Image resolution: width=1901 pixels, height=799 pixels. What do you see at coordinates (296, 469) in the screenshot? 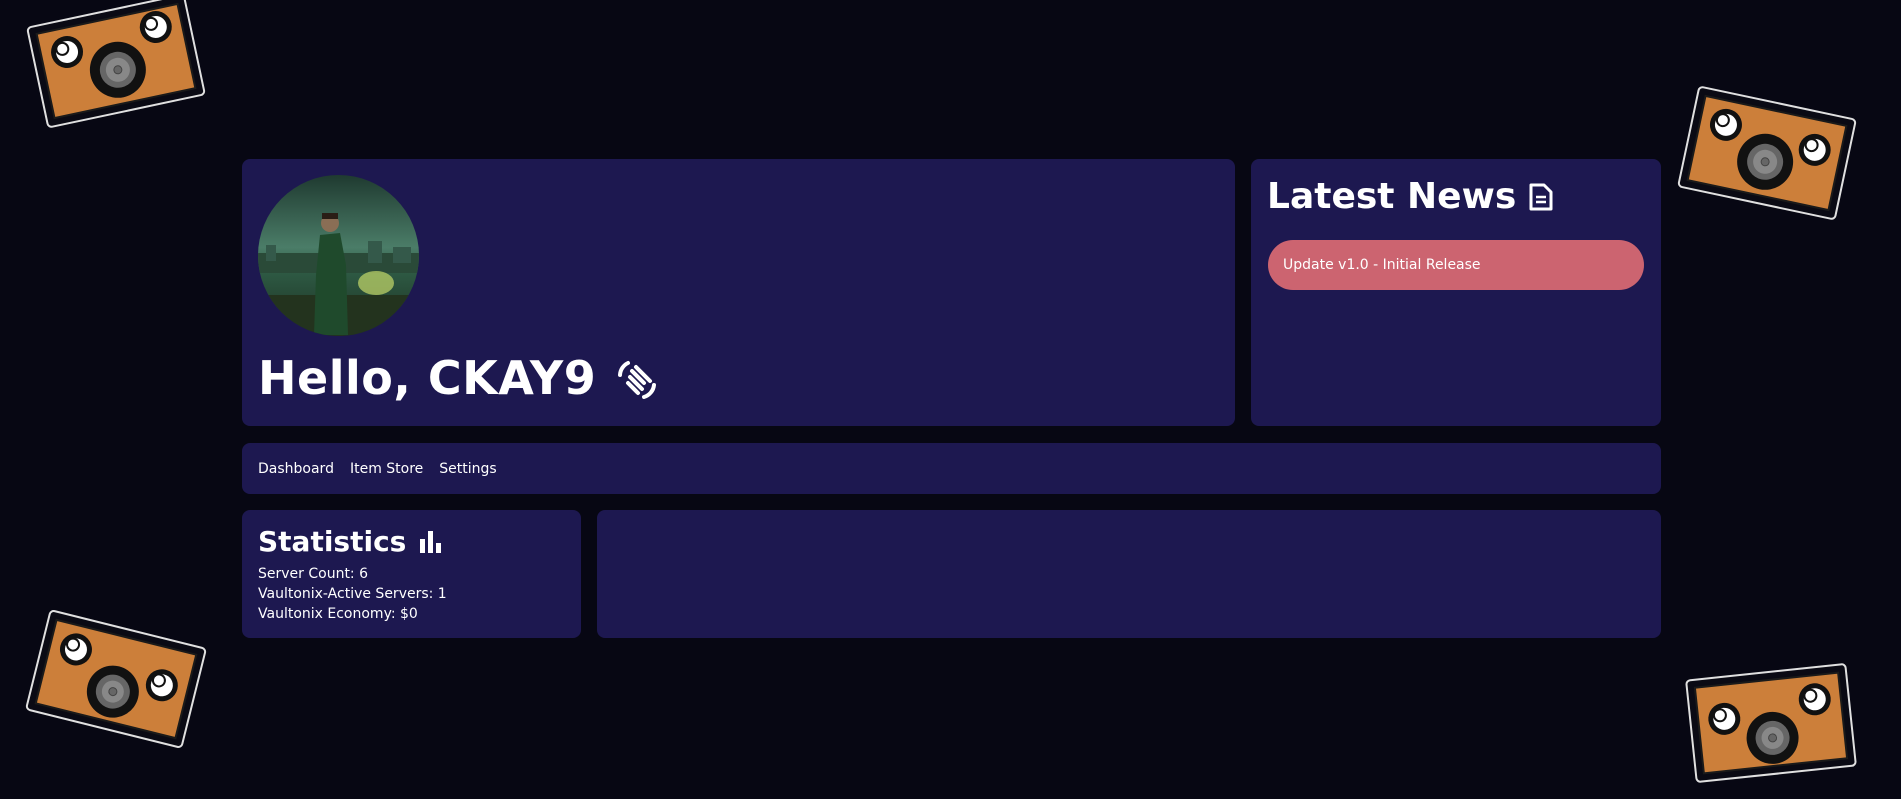
I see `nav-item-dashboard: Dashboard` at bounding box center [296, 469].